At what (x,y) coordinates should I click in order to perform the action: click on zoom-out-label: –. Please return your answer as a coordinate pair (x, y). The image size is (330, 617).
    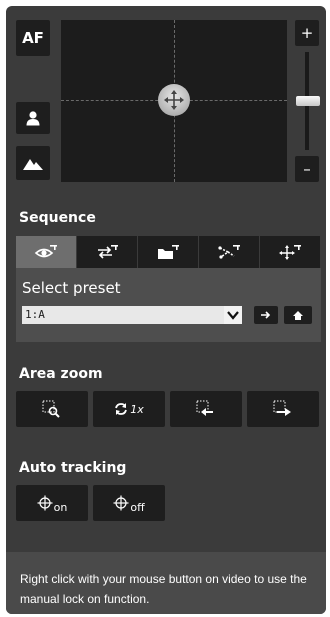
    Looking at the image, I should click on (307, 169).